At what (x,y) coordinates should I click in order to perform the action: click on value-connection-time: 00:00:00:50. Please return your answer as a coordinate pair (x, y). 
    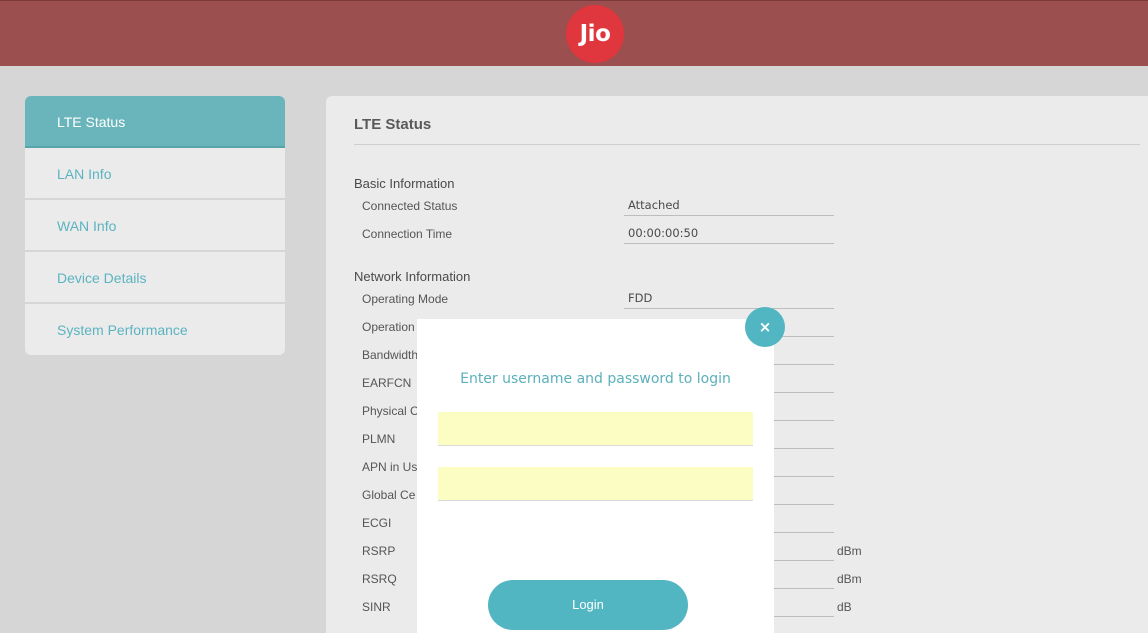
    Looking at the image, I should click on (729, 235).